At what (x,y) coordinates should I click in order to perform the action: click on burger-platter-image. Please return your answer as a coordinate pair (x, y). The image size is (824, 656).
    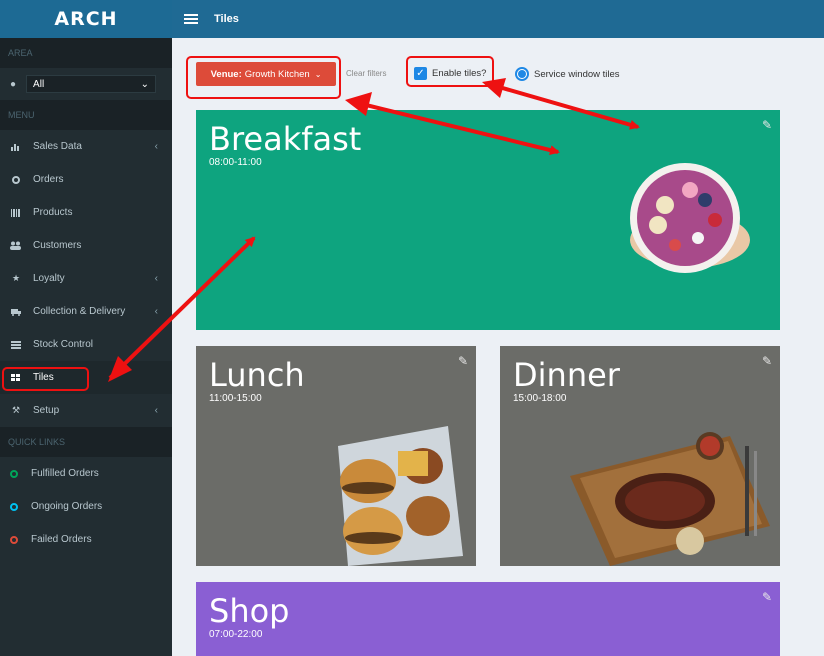
    Looking at the image, I should click on (400, 496).